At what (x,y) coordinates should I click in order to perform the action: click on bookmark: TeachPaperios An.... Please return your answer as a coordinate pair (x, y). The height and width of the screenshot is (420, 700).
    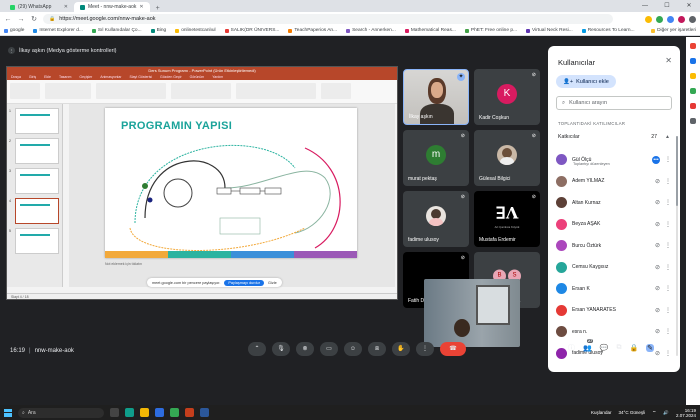
    Looking at the image, I should click on (312, 30).